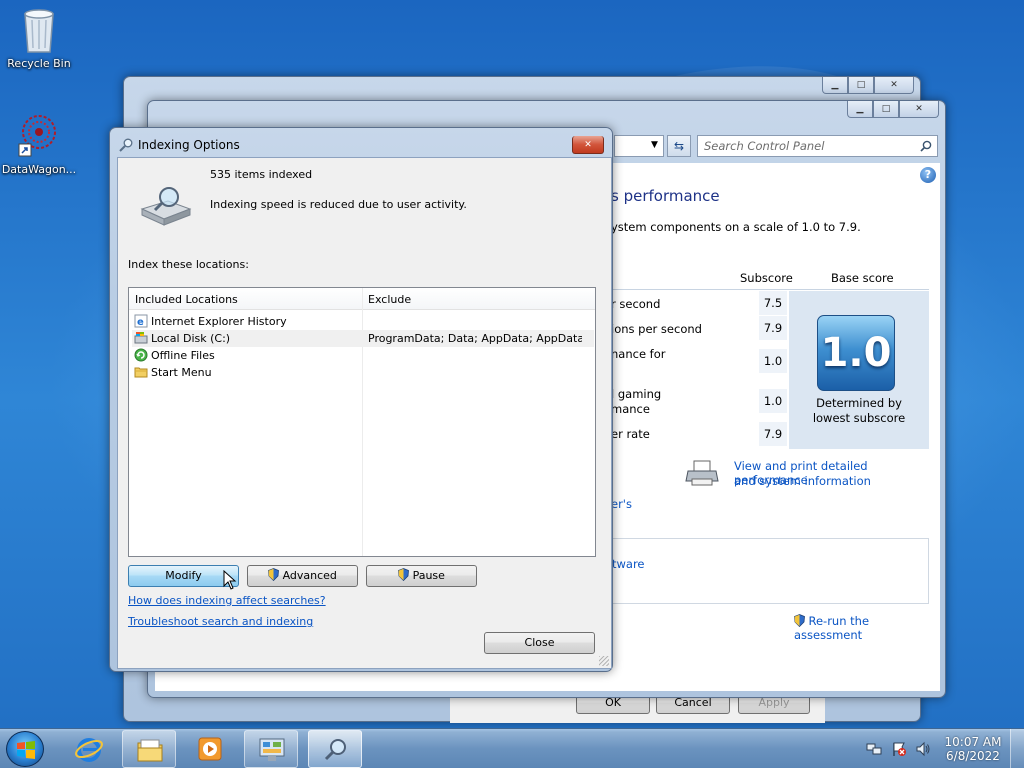  Describe the element at coordinates (859, 403) in the screenshot. I see `base-score-caption: Determined by` at that location.